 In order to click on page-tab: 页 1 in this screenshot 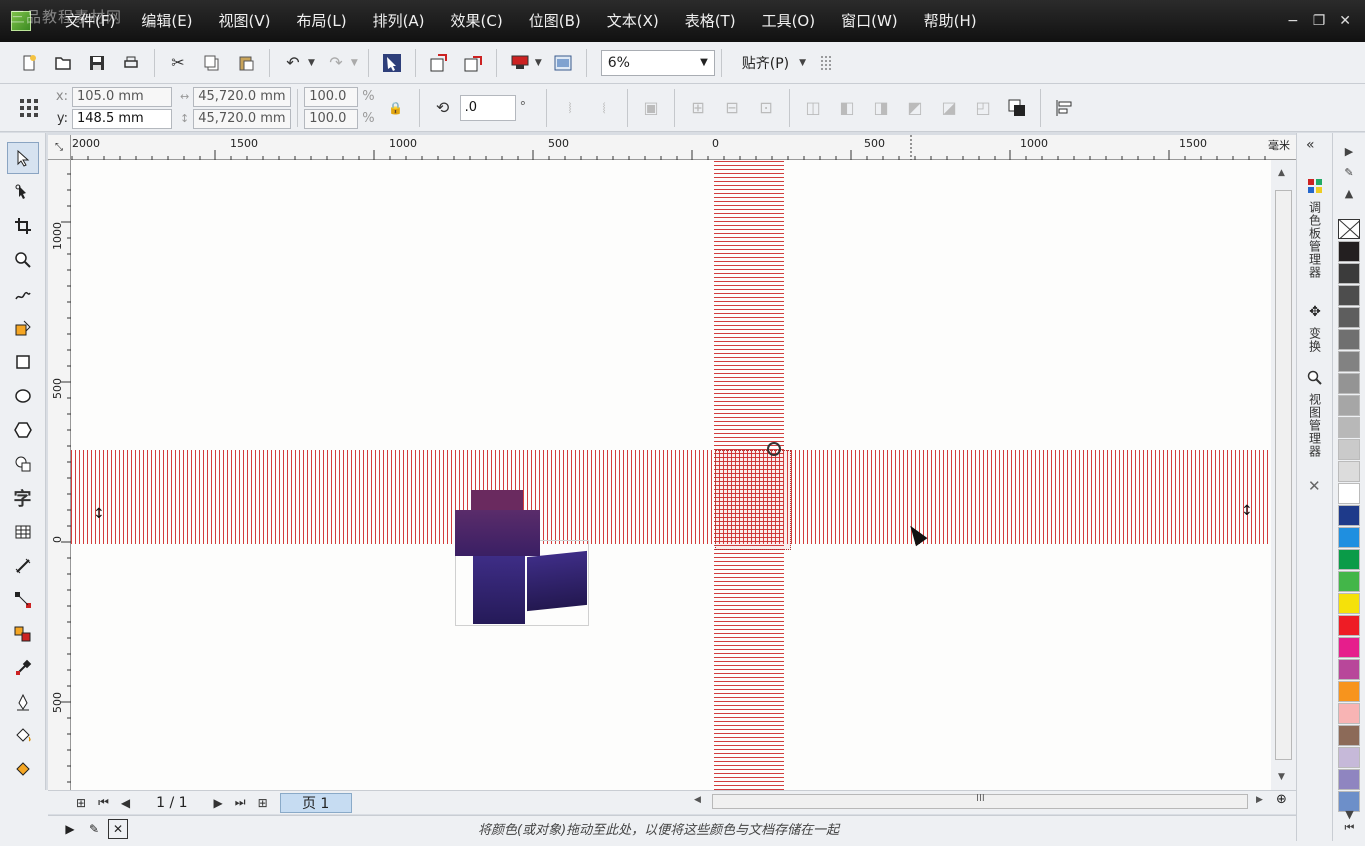, I will do `click(315, 802)`.